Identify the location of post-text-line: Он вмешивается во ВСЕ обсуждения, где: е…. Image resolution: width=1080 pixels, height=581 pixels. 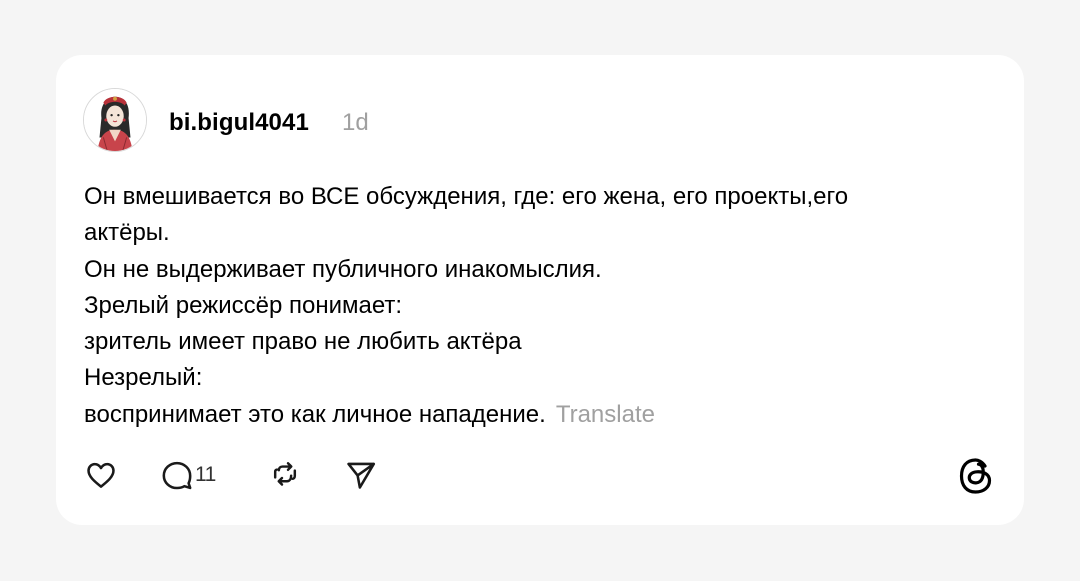
(466, 196).